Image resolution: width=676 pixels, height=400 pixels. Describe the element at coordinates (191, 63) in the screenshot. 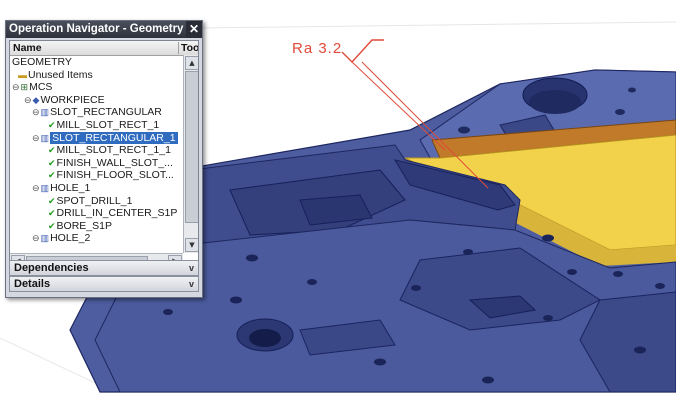

I see `scroll-up-icon: ▲` at that location.